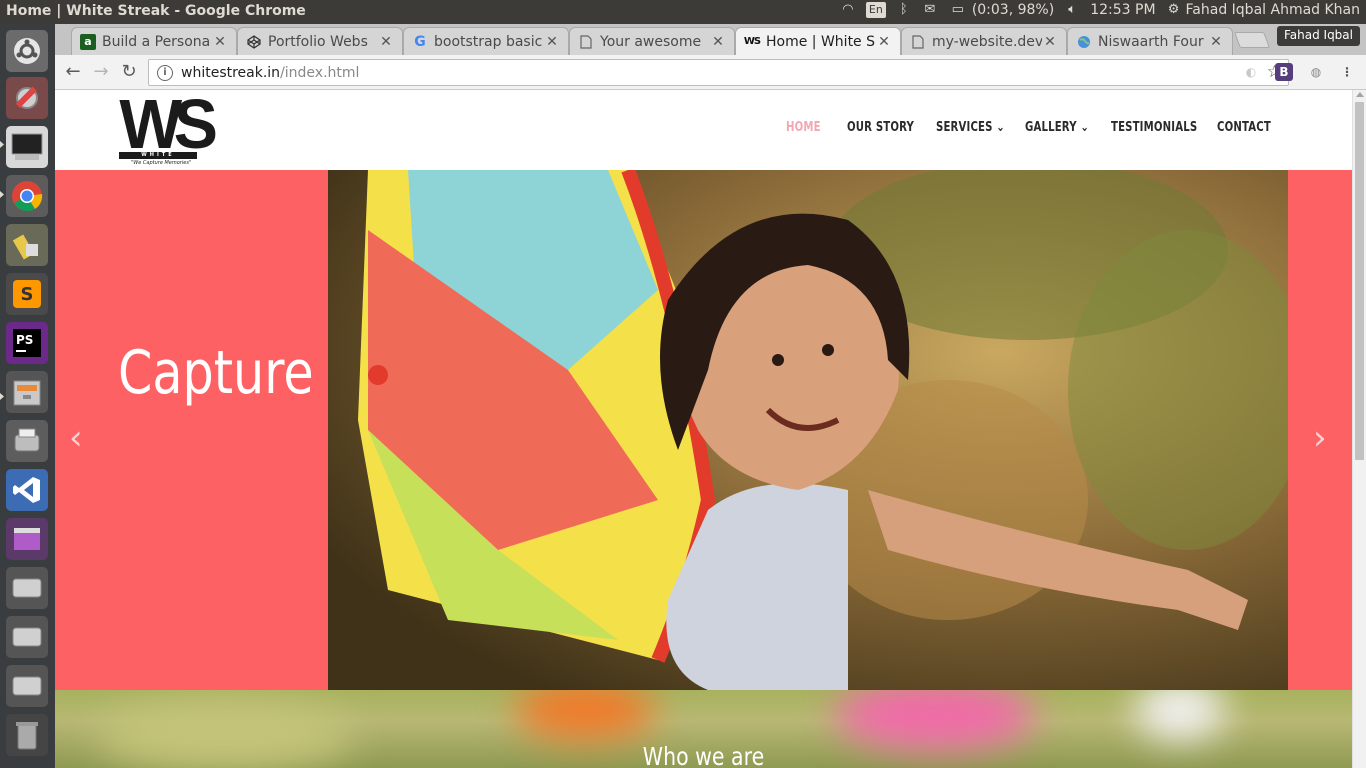  I want to click on nav-gallery: GALLERY ⌄, so click(1057, 130).